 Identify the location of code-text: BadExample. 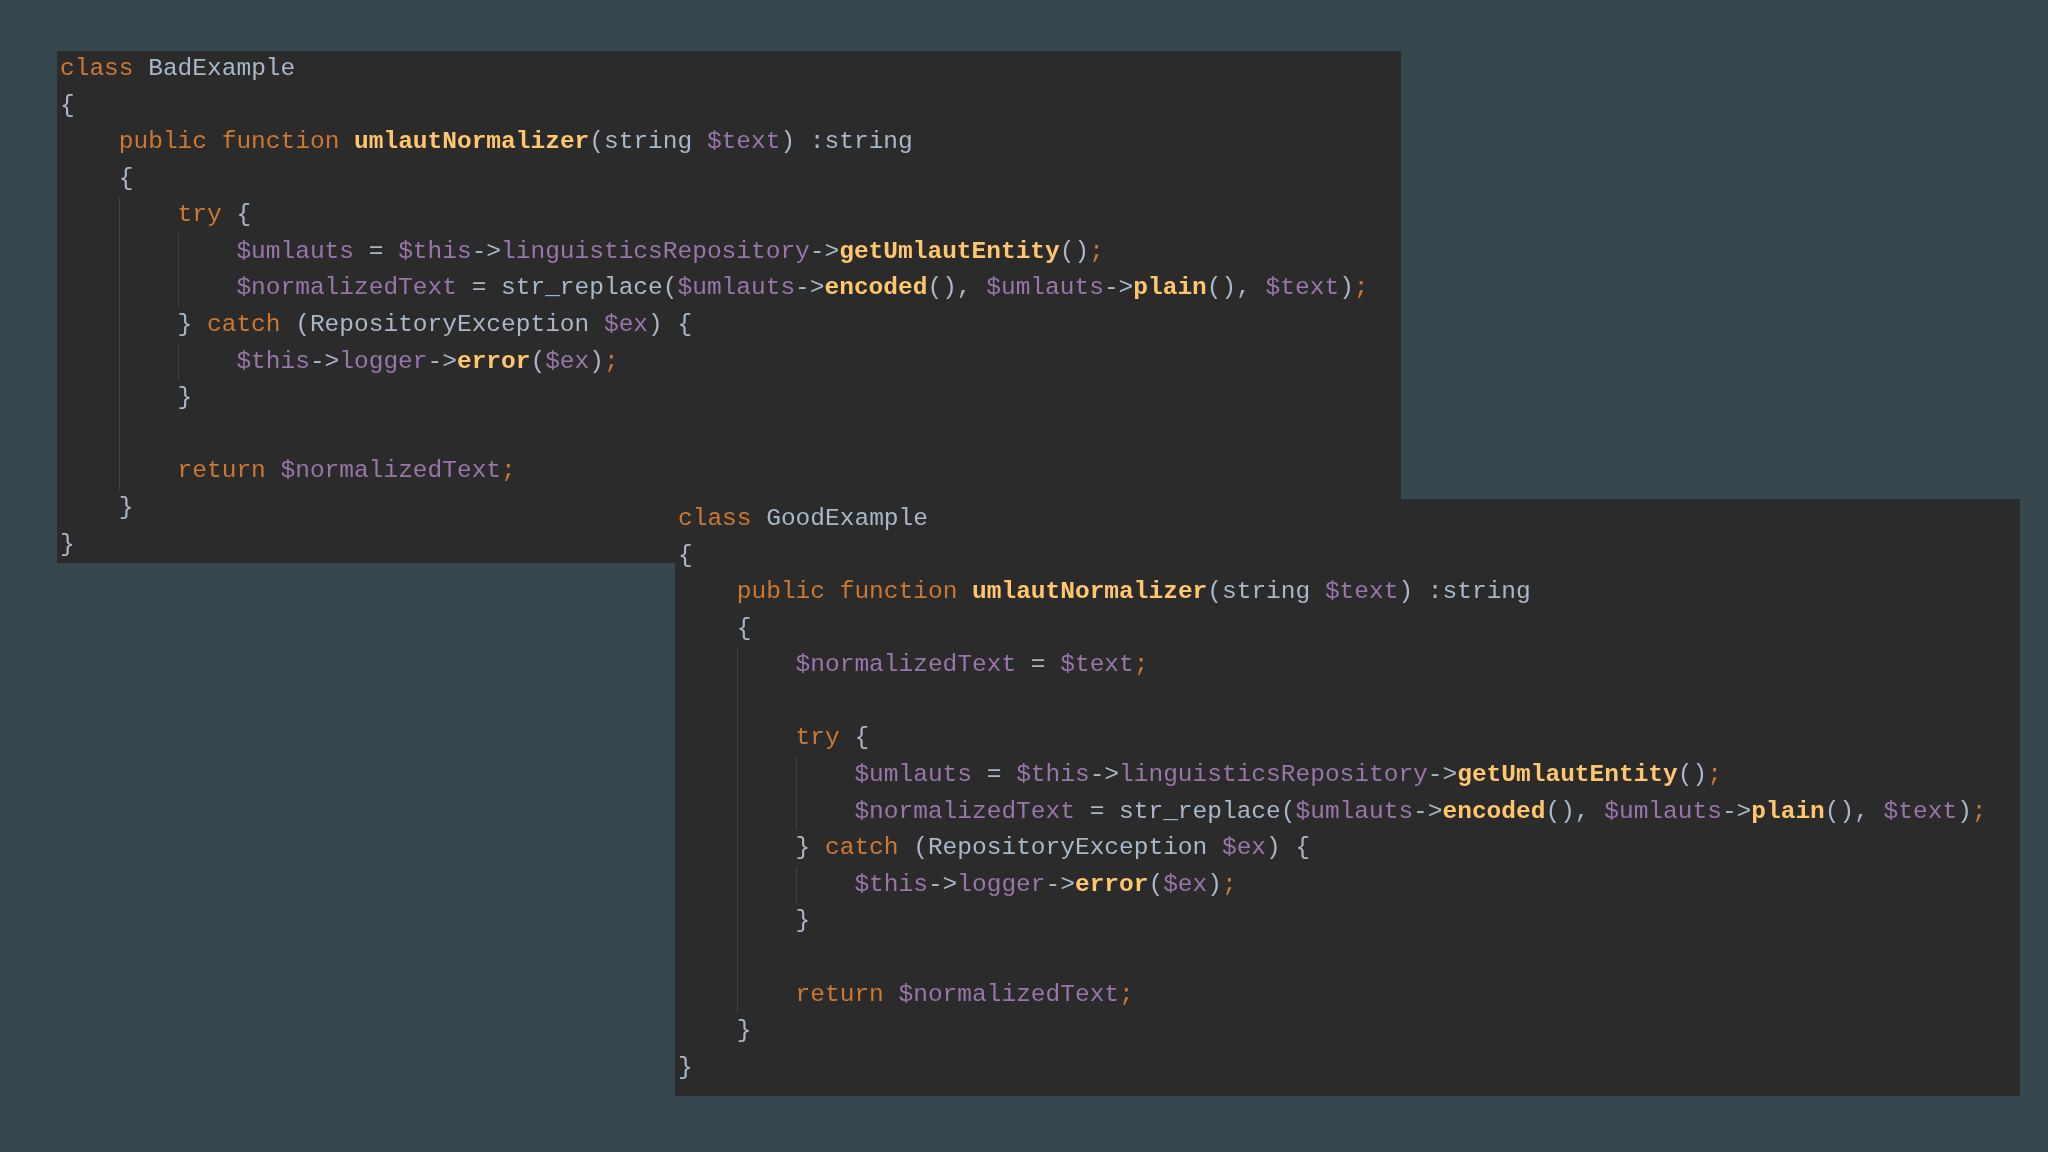
(221, 68).